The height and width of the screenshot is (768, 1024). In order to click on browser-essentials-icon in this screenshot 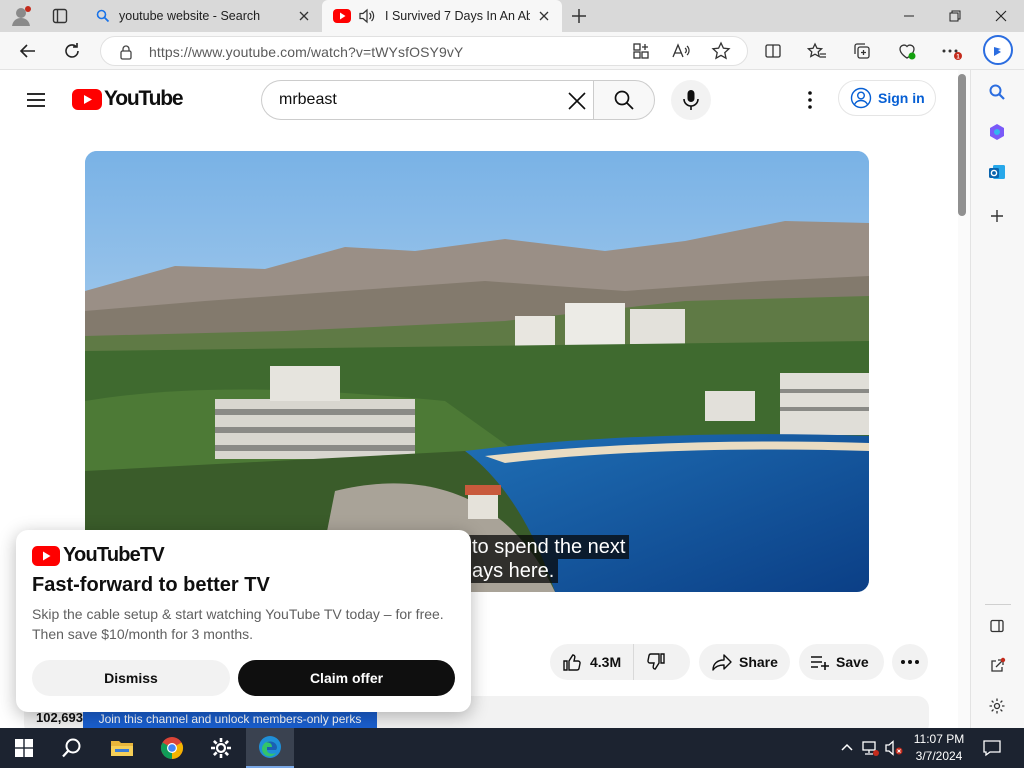, I will do `click(907, 51)`.